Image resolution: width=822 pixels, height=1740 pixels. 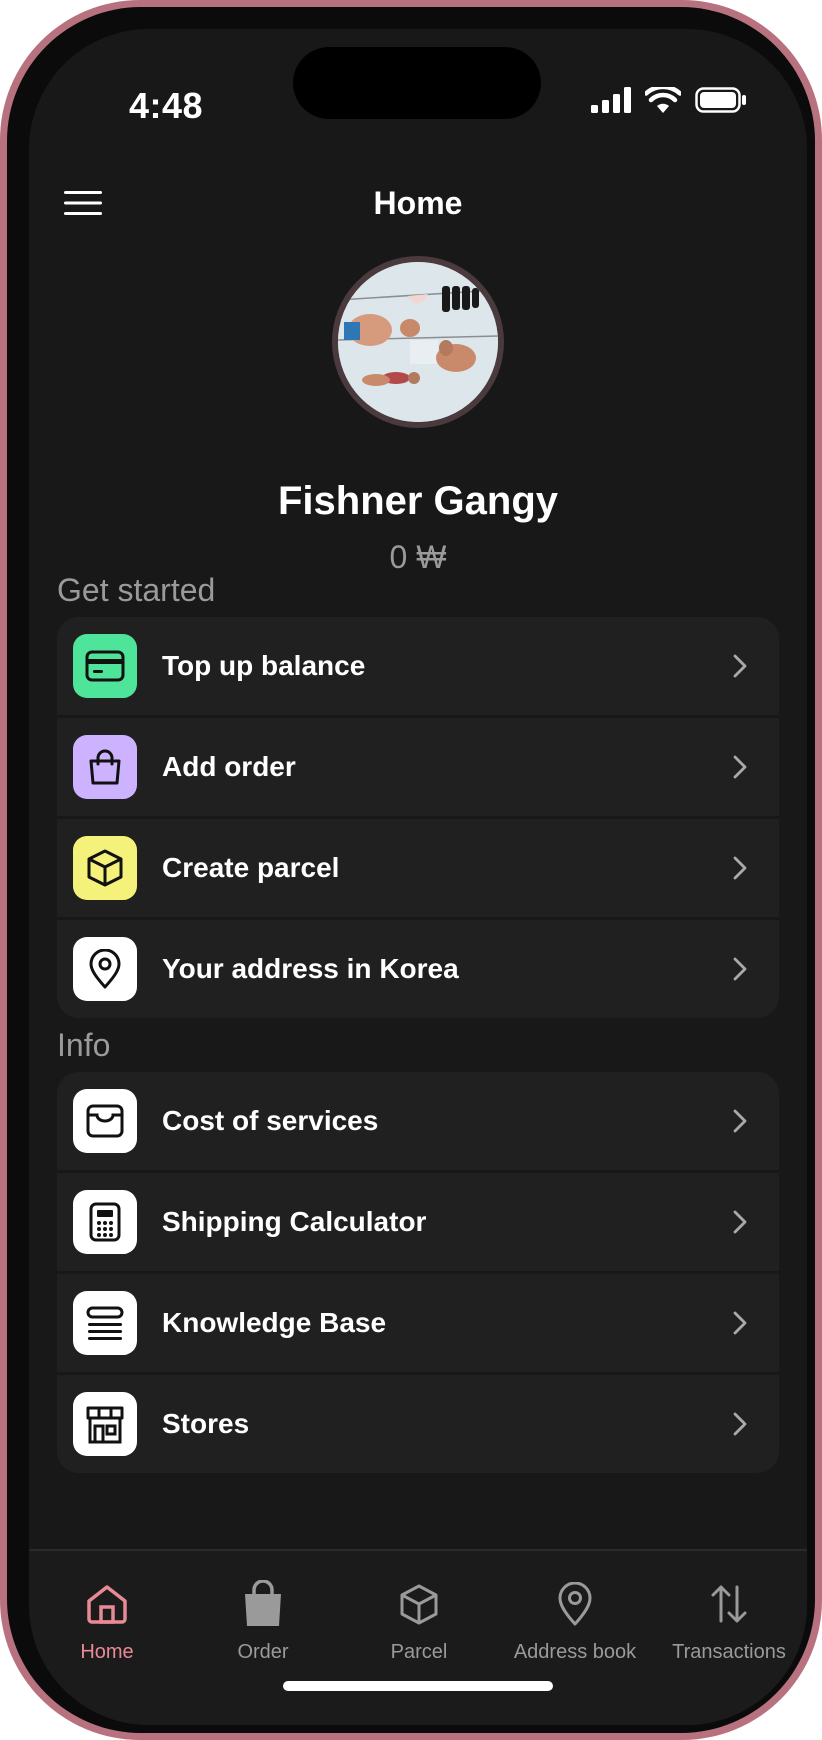 I want to click on avatar, so click(x=418, y=342).